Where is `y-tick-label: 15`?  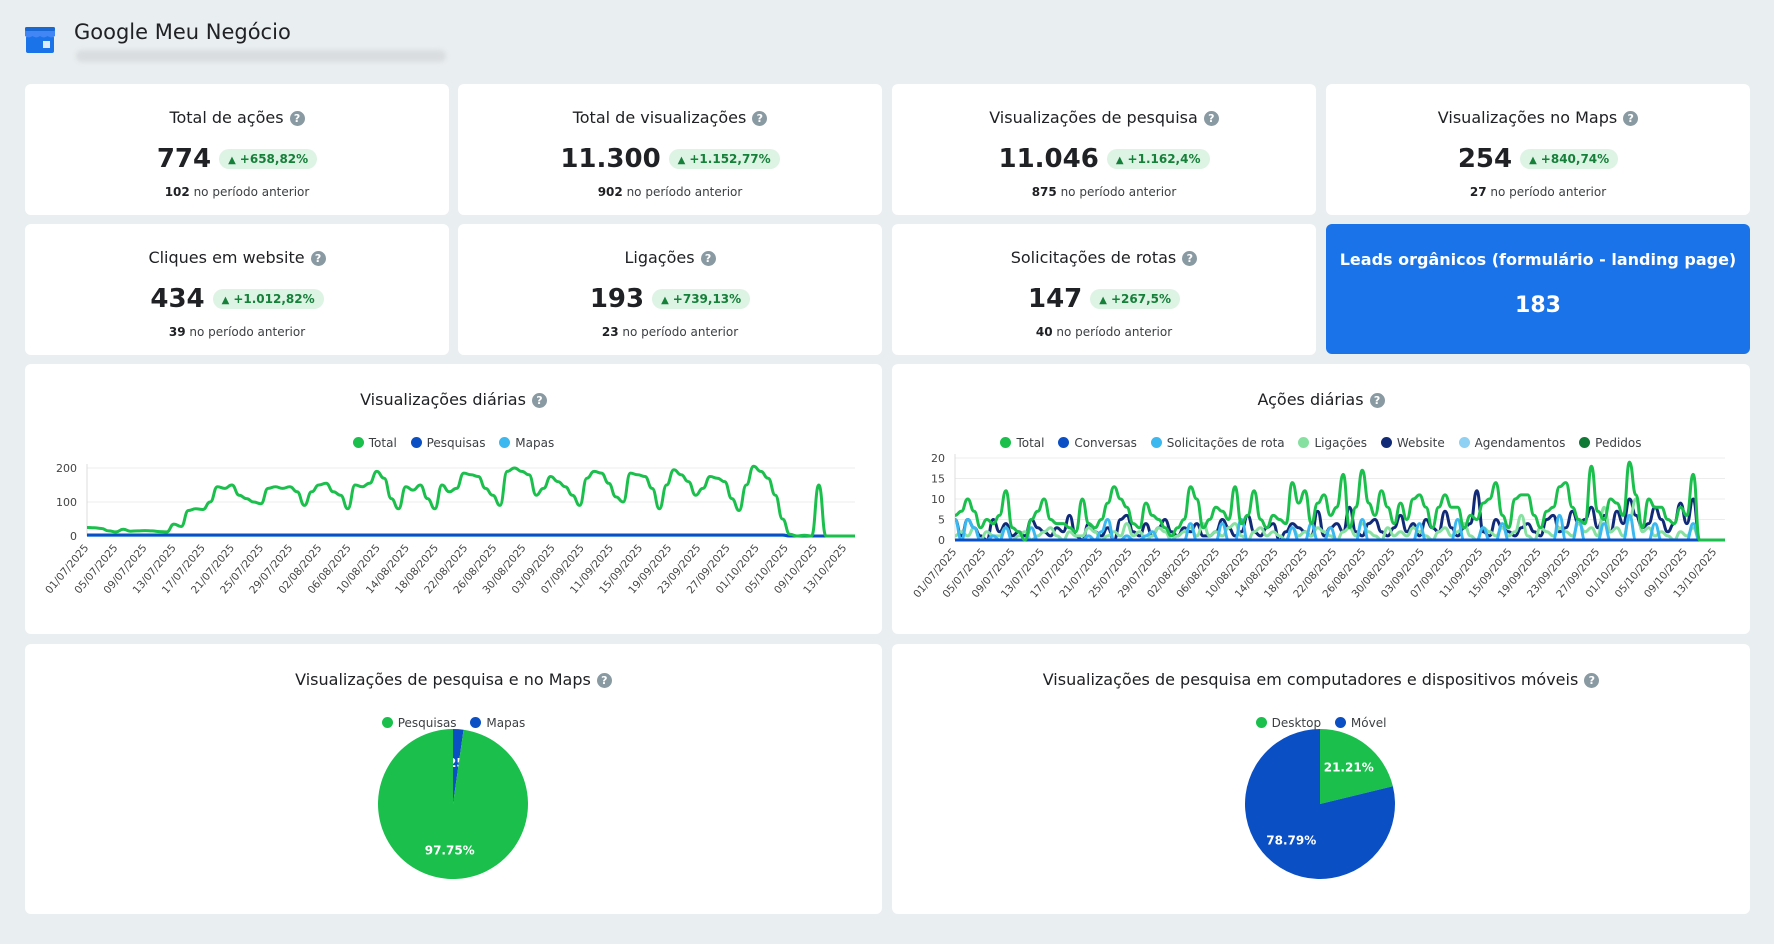 y-tick-label: 15 is located at coordinates (938, 479).